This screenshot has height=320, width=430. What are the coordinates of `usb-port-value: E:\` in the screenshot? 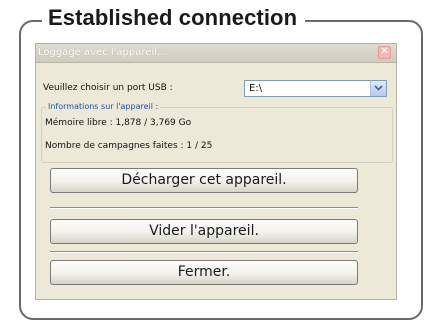 It's located at (256, 88).